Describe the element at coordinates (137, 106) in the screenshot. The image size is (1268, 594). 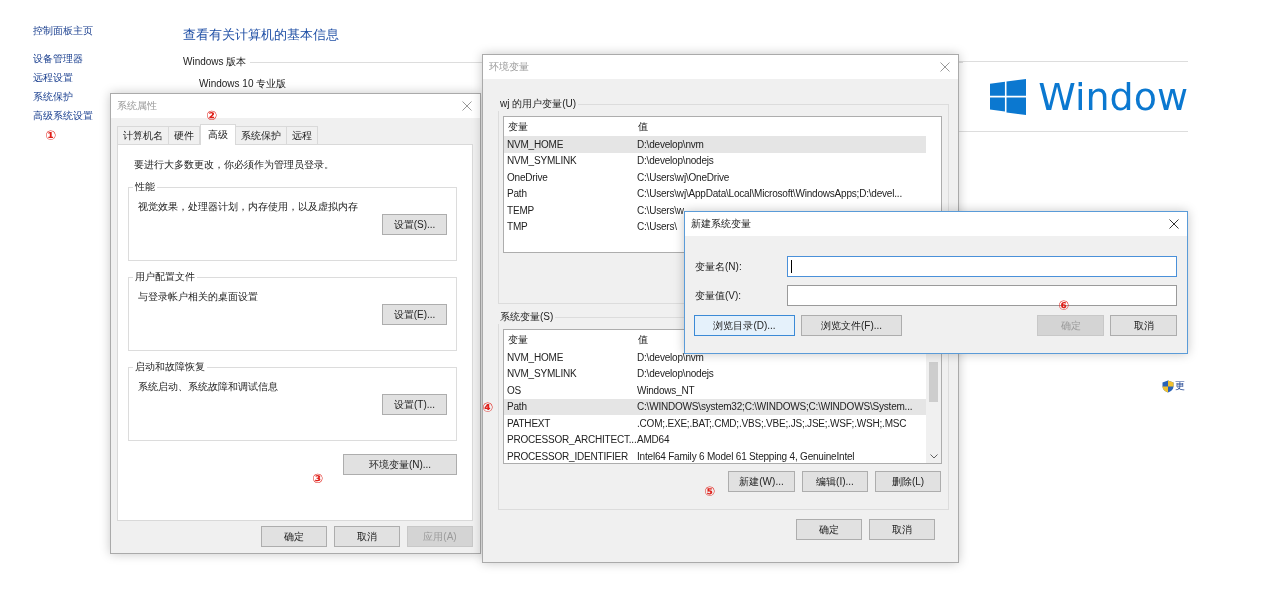
I see `window-title: 系统属性` at that location.